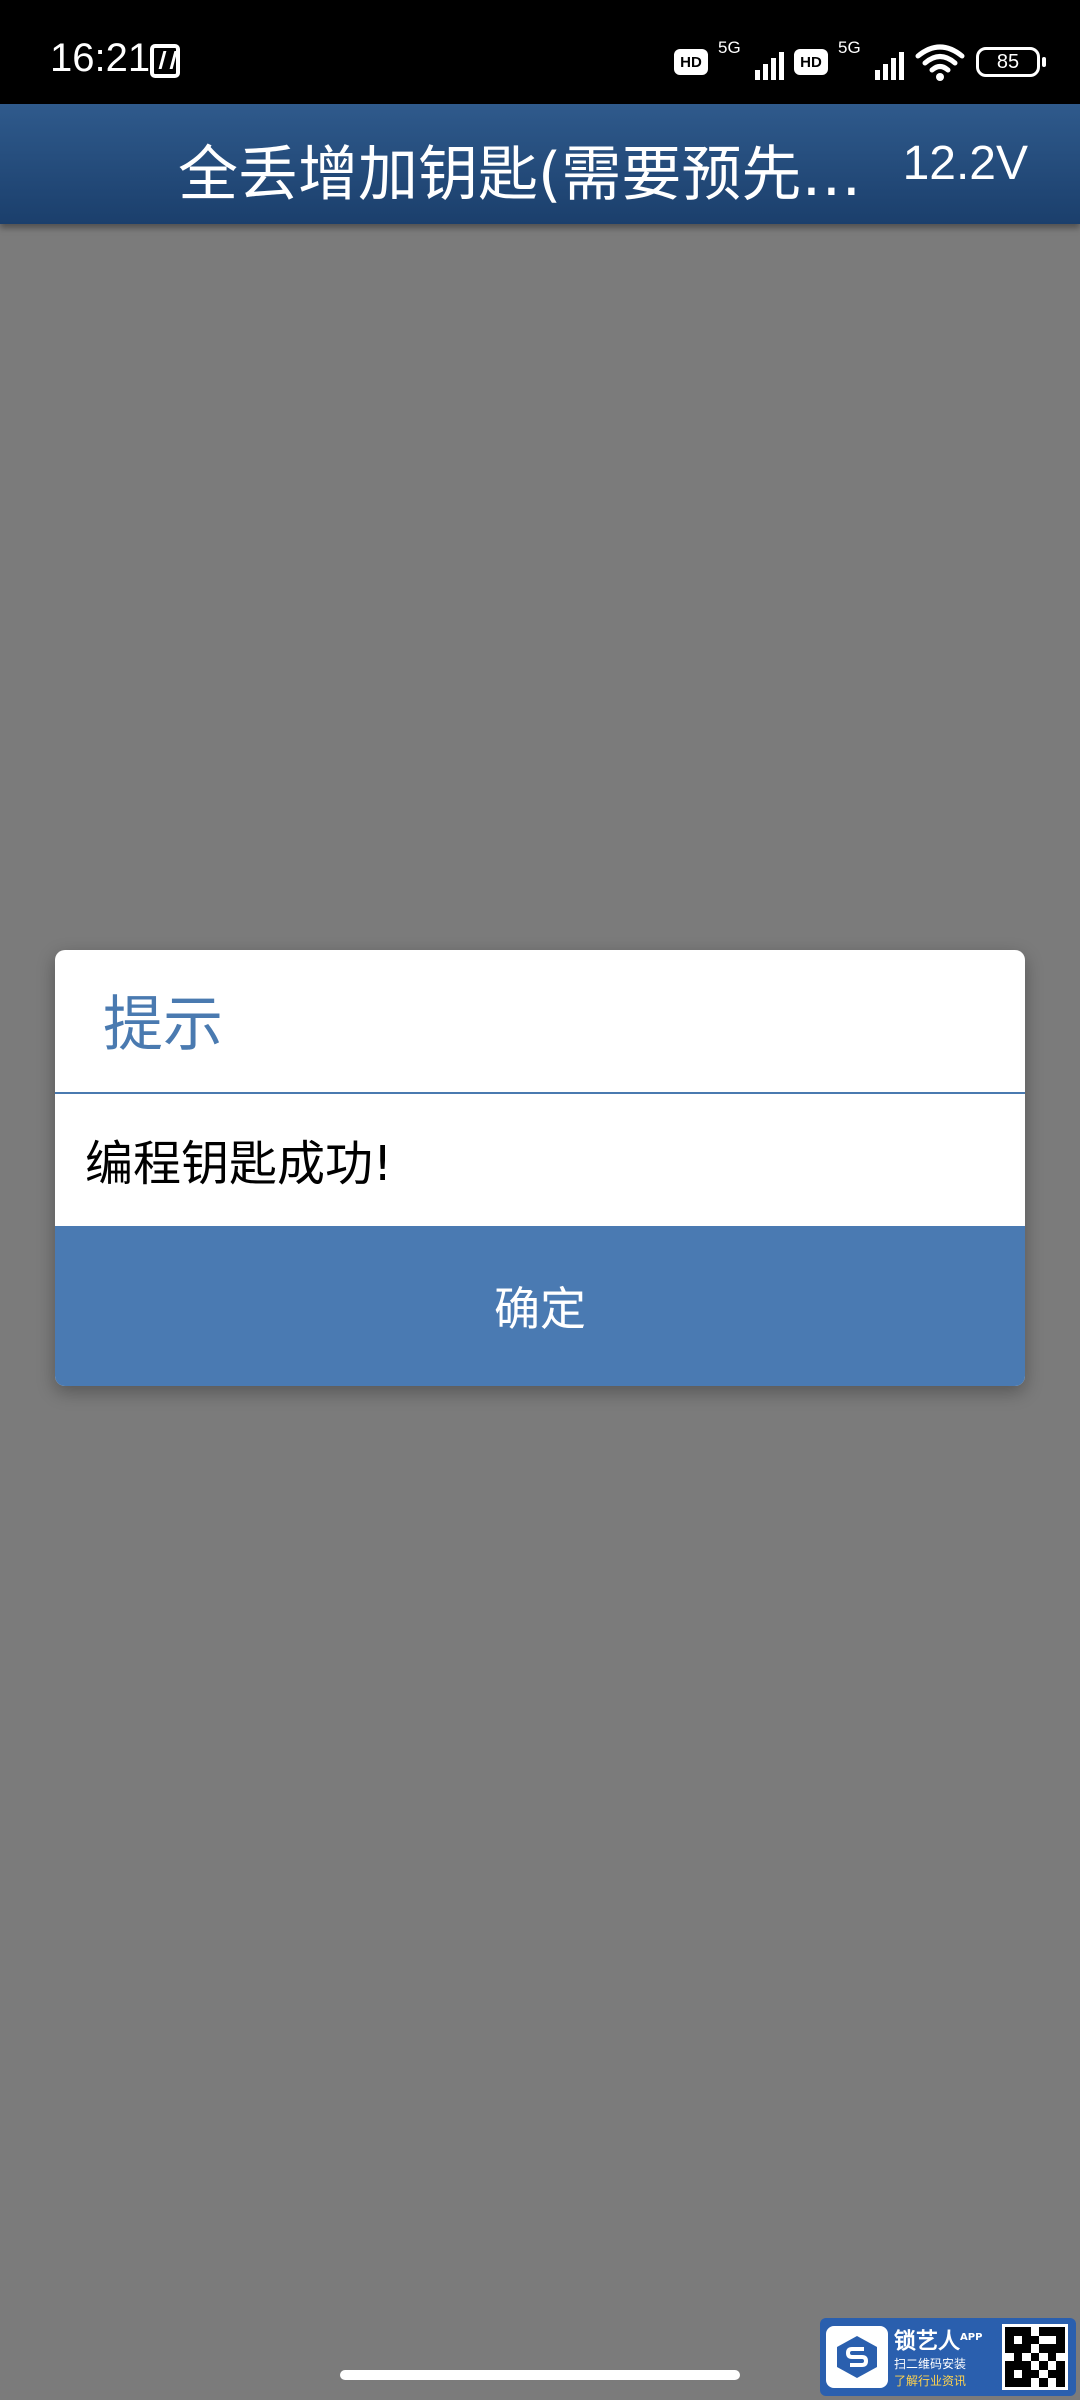 The width and height of the screenshot is (1080, 2400). I want to click on wifi-icon, so click(940, 62).